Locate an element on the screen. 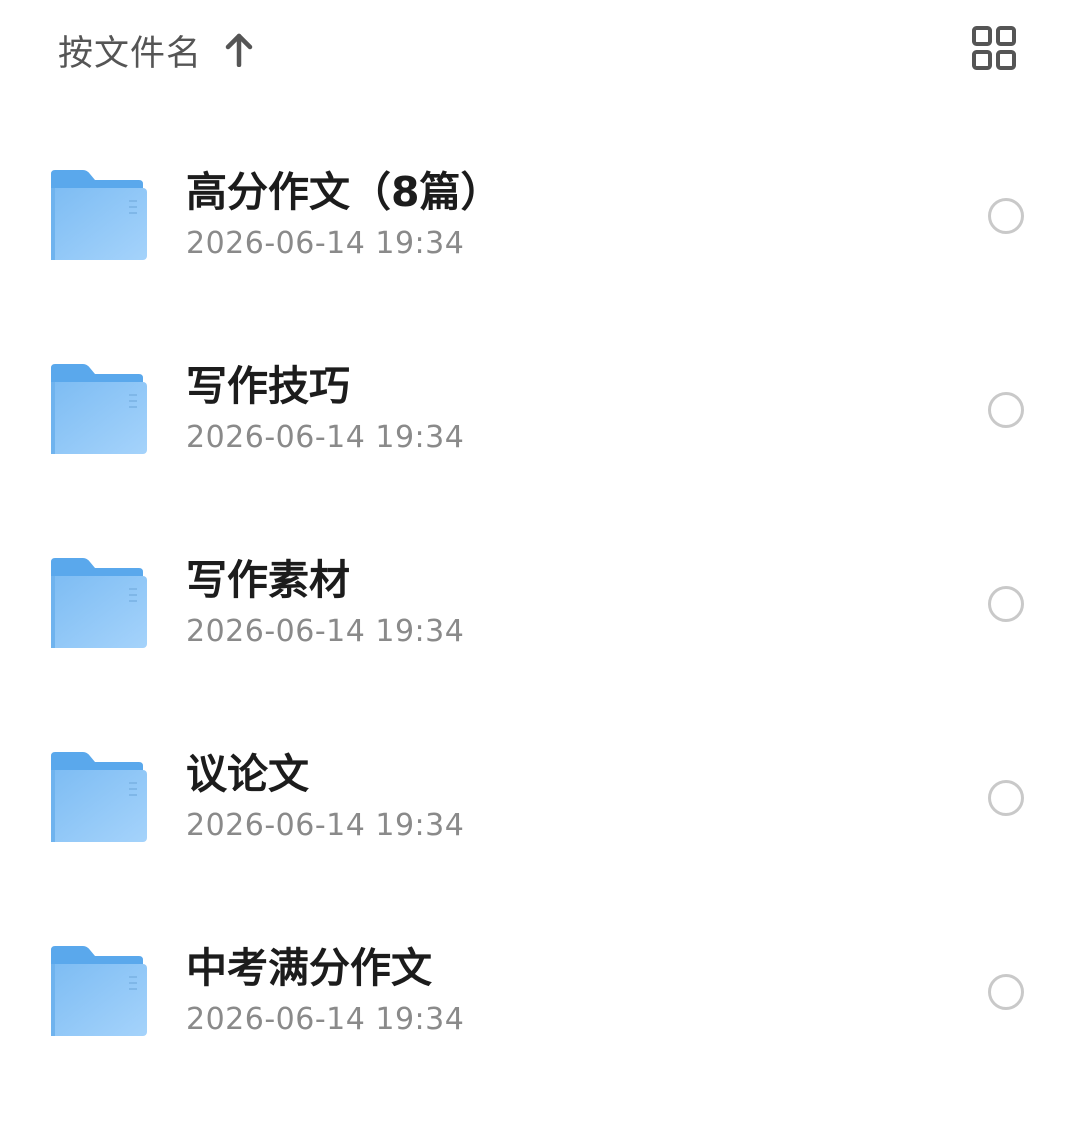  file-name: 议论文 is located at coordinates (247, 774).